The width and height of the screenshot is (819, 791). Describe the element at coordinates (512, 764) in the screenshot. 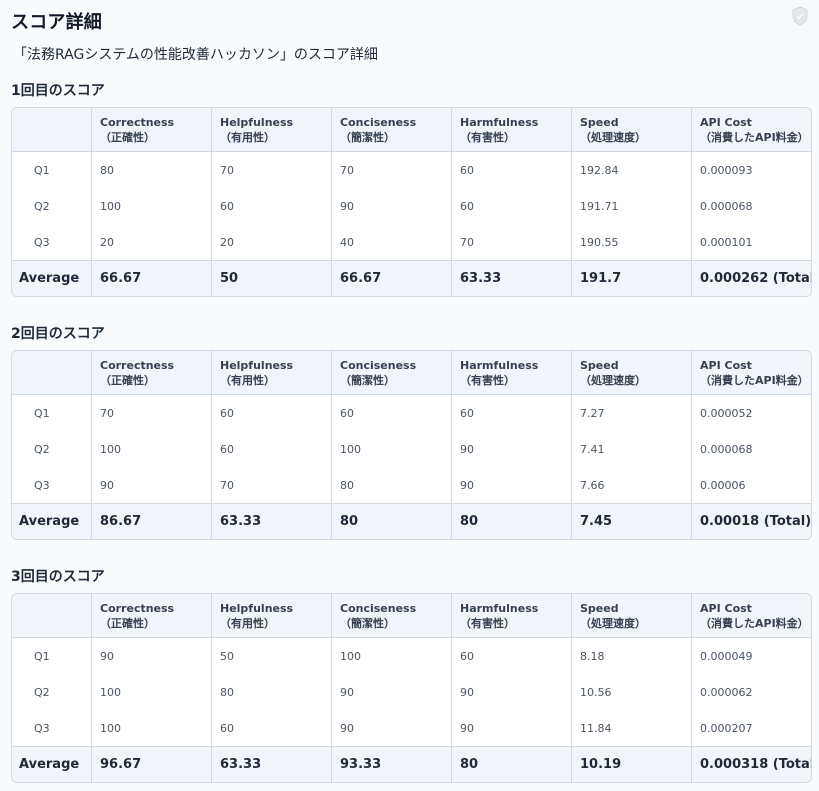

I see `average-cell: 80` at that location.